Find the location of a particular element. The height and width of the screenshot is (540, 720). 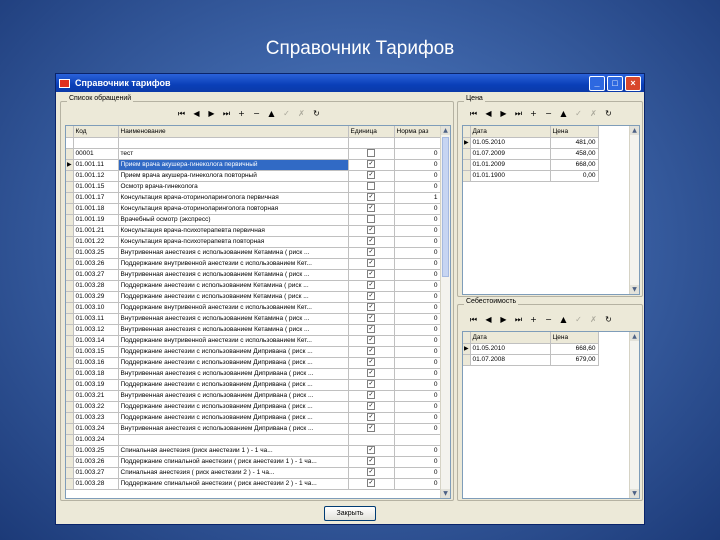

unit-checkbox is located at coordinates (371, 186).